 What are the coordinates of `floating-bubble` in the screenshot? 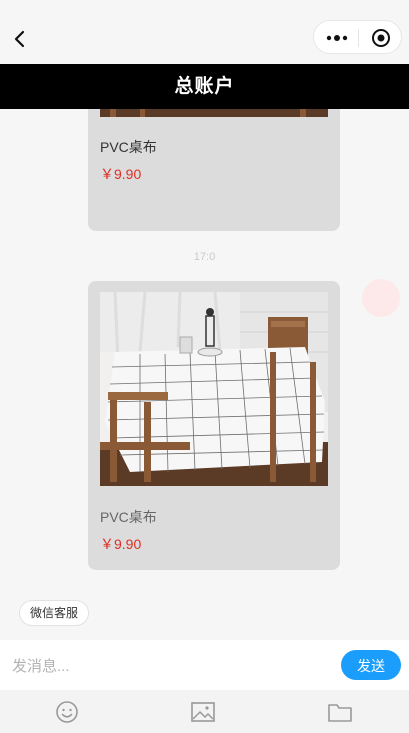 It's located at (381, 298).